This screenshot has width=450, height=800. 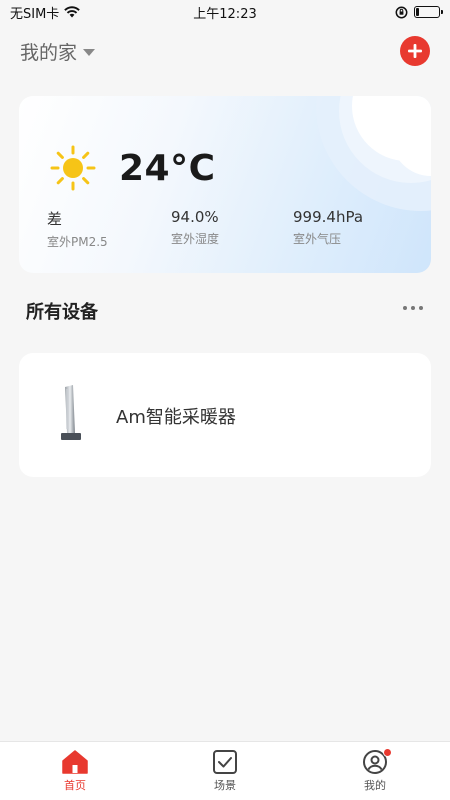 I want to click on stat-label: 室外PM2.5, so click(x=77, y=242).